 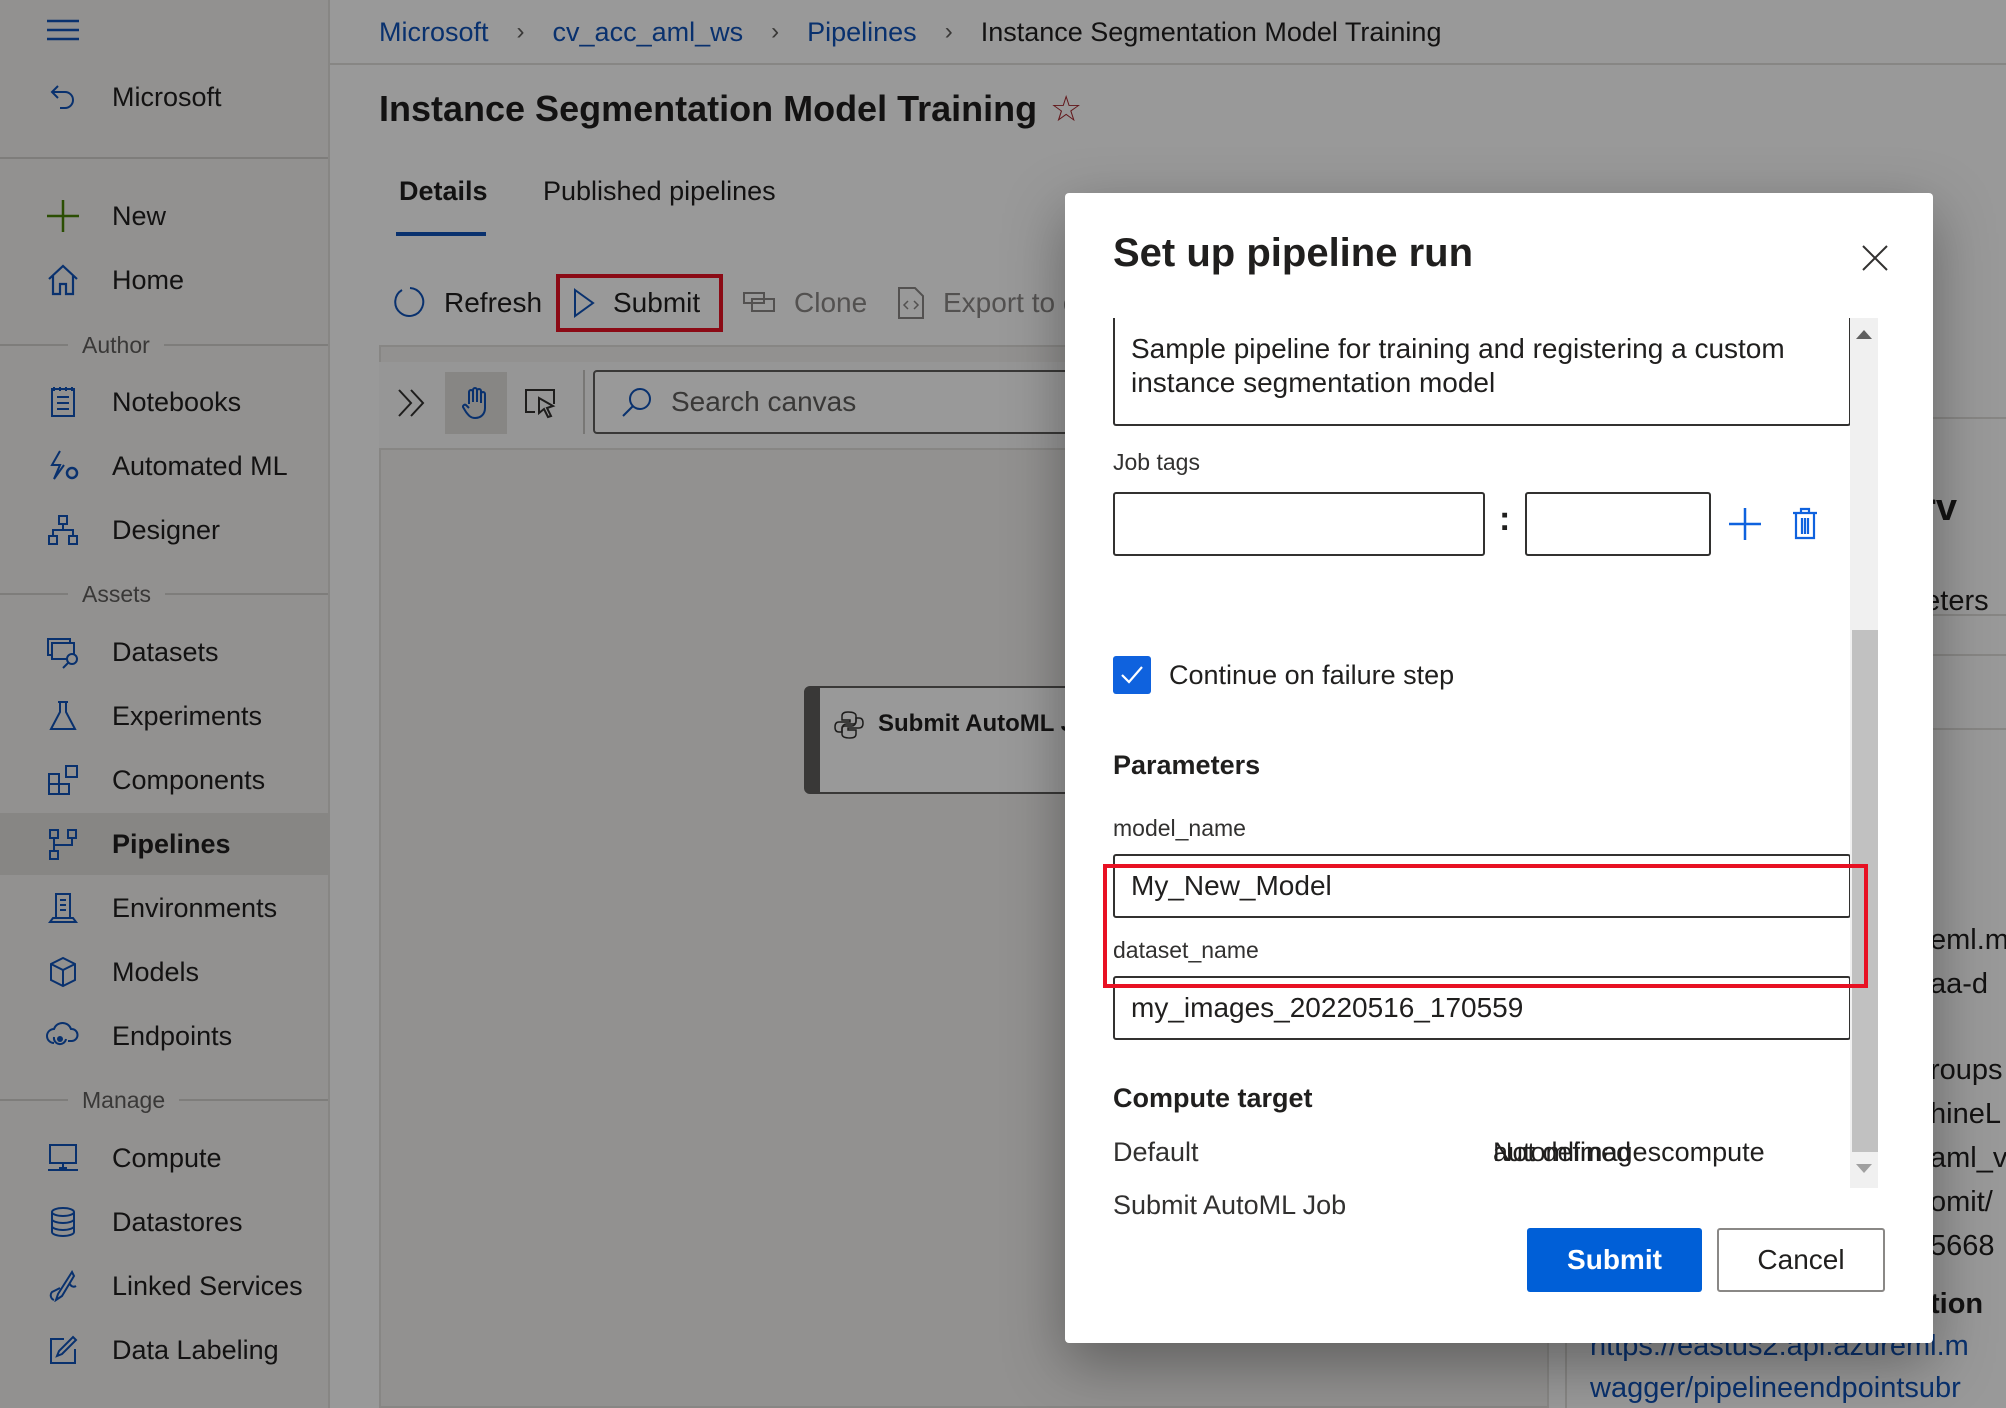 What do you see at coordinates (1801, 1260) in the screenshot?
I see `cancel-button: Cancel` at bounding box center [1801, 1260].